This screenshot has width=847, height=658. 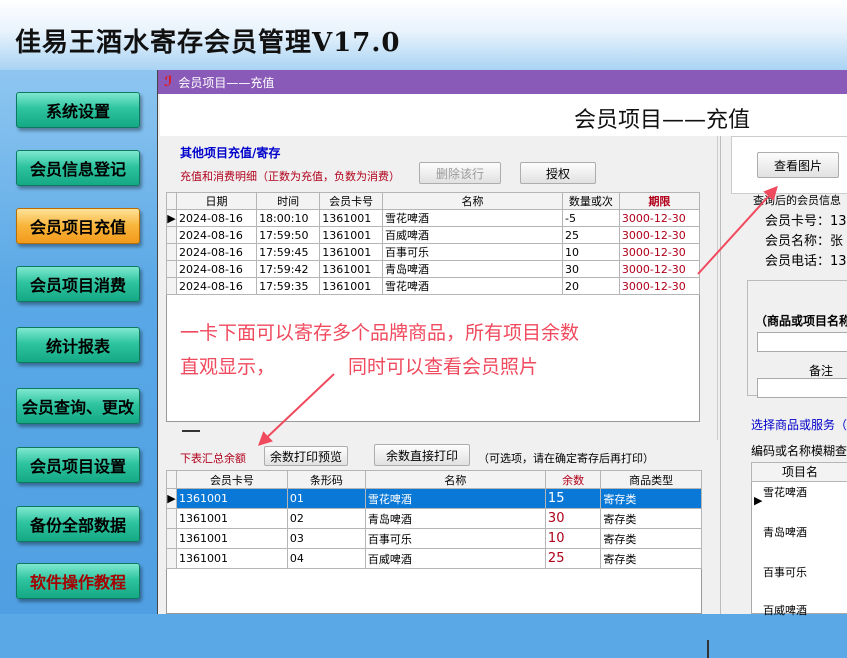 I want to click on nav-member-query: 会员查询、更改, so click(x=78, y=406).